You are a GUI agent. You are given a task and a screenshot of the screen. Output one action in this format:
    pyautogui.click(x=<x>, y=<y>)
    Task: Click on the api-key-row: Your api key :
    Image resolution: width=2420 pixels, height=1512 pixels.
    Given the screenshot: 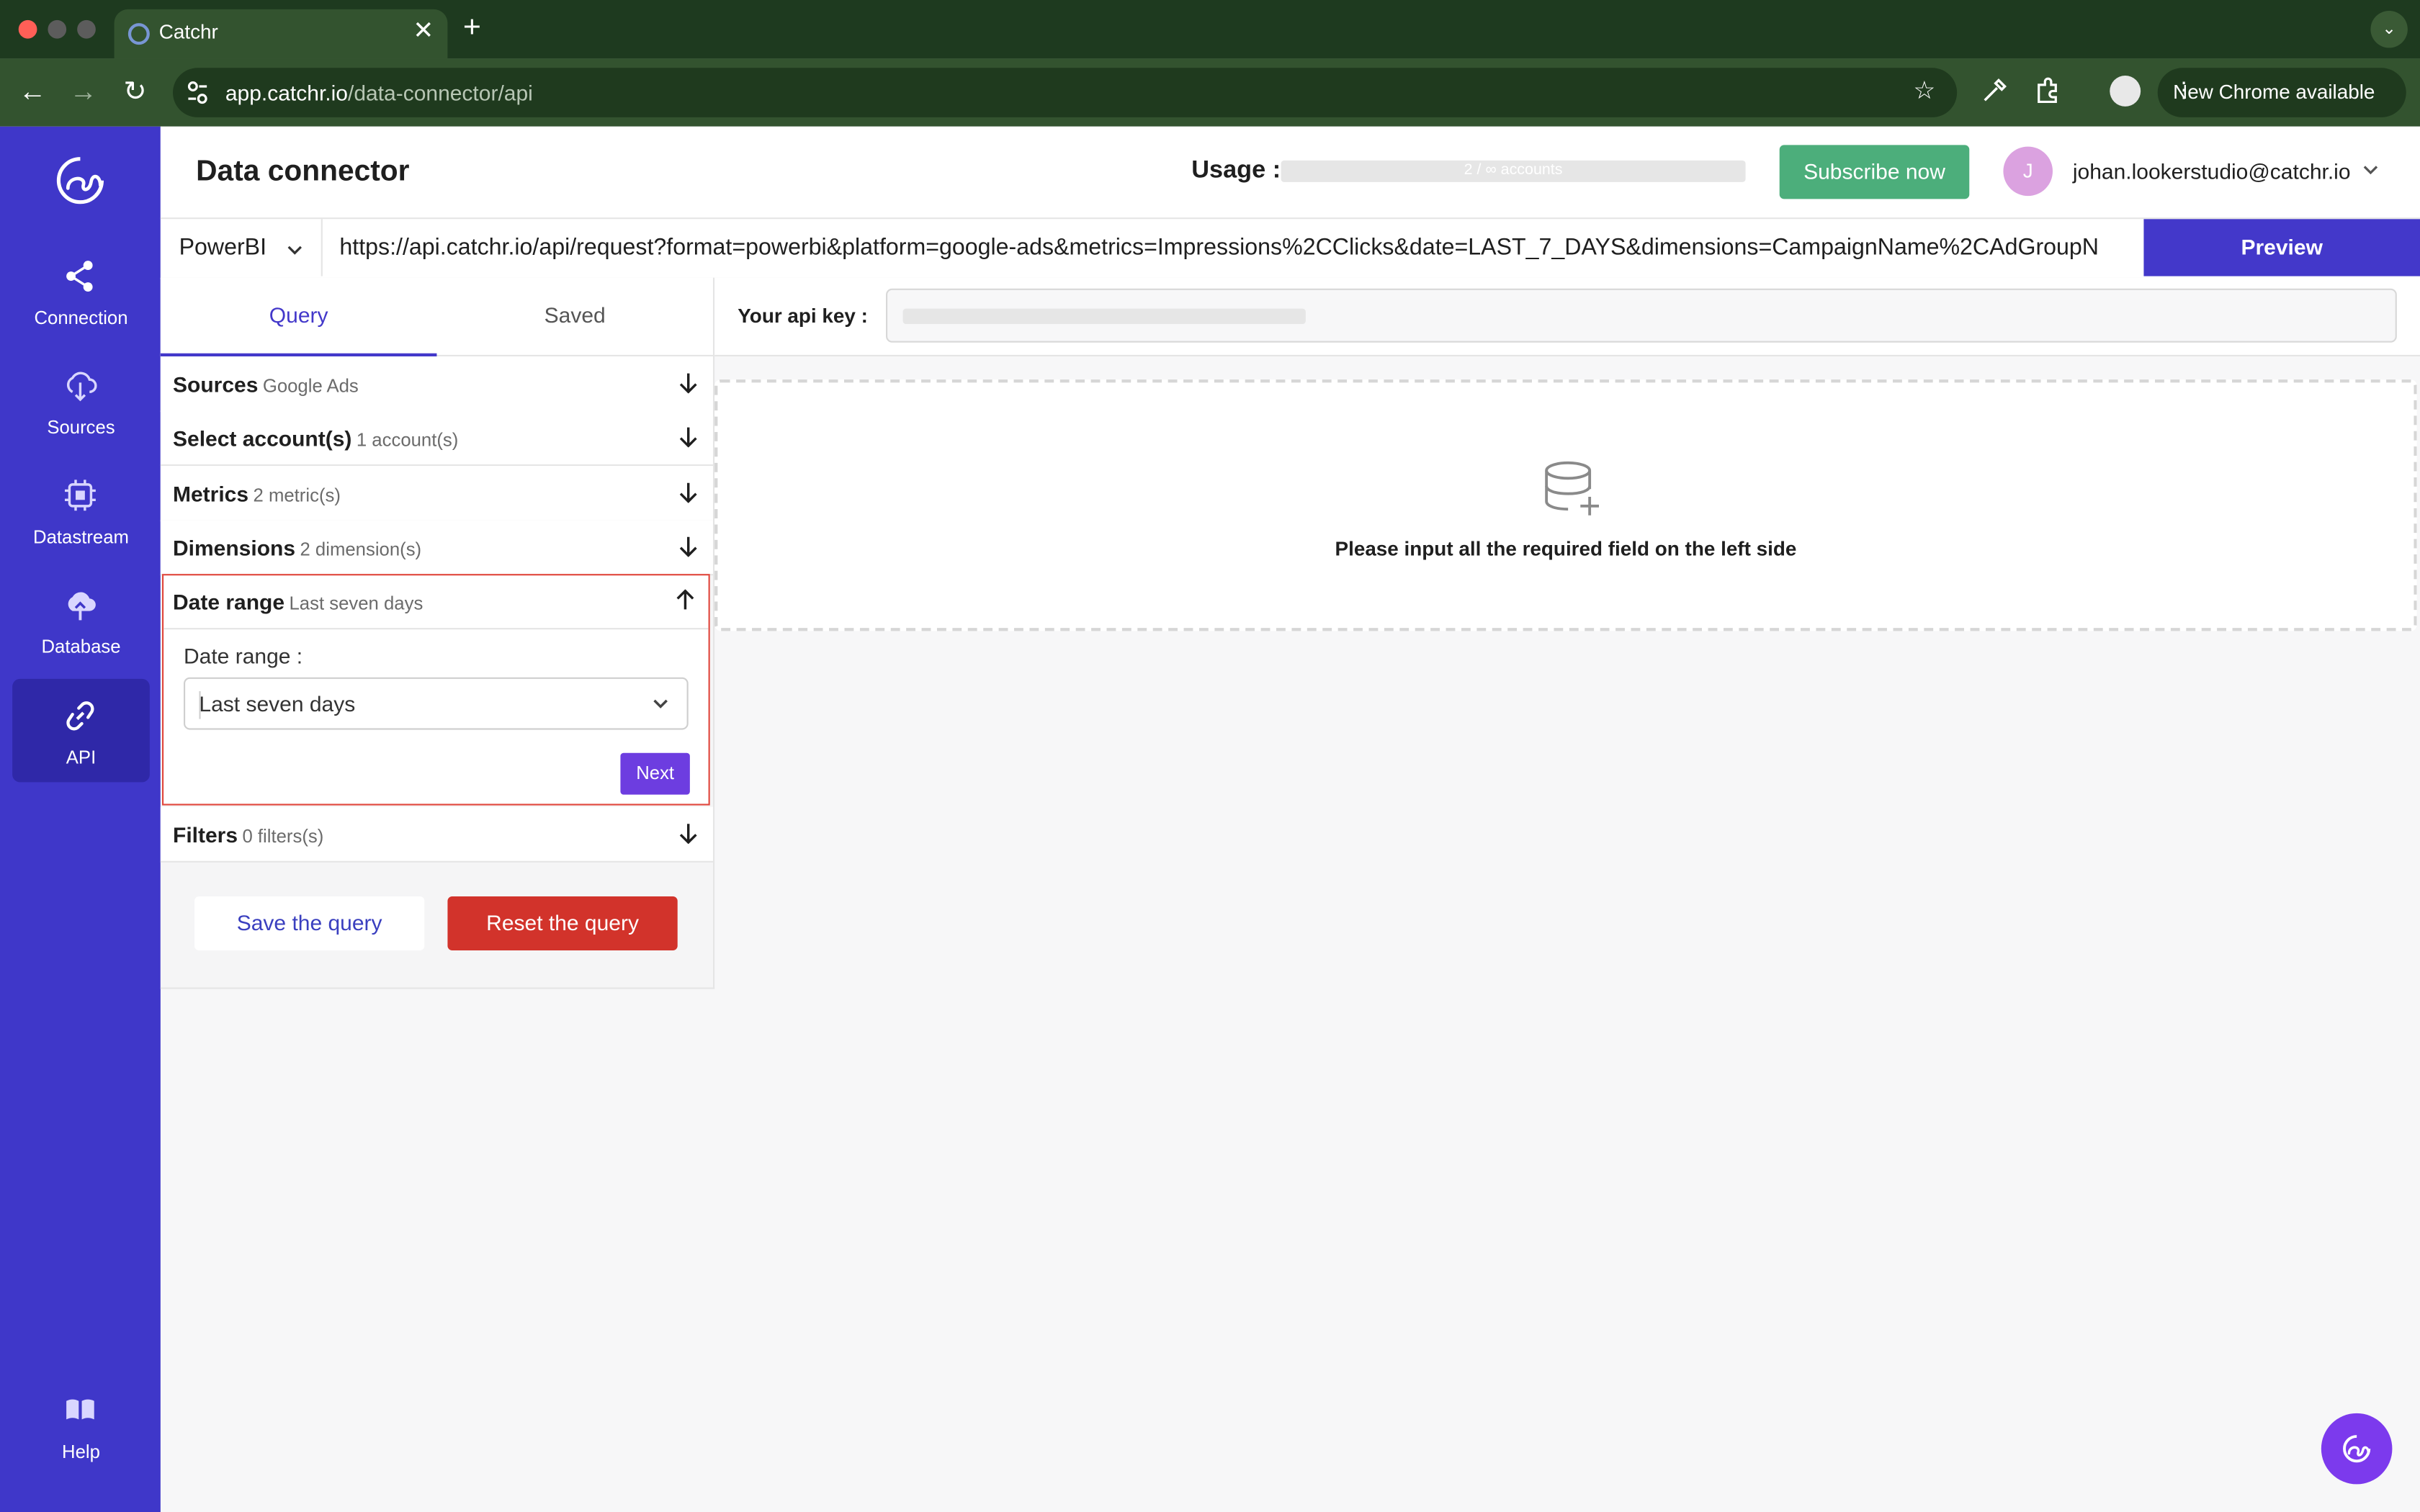 What is the action you would take?
    pyautogui.click(x=1567, y=316)
    